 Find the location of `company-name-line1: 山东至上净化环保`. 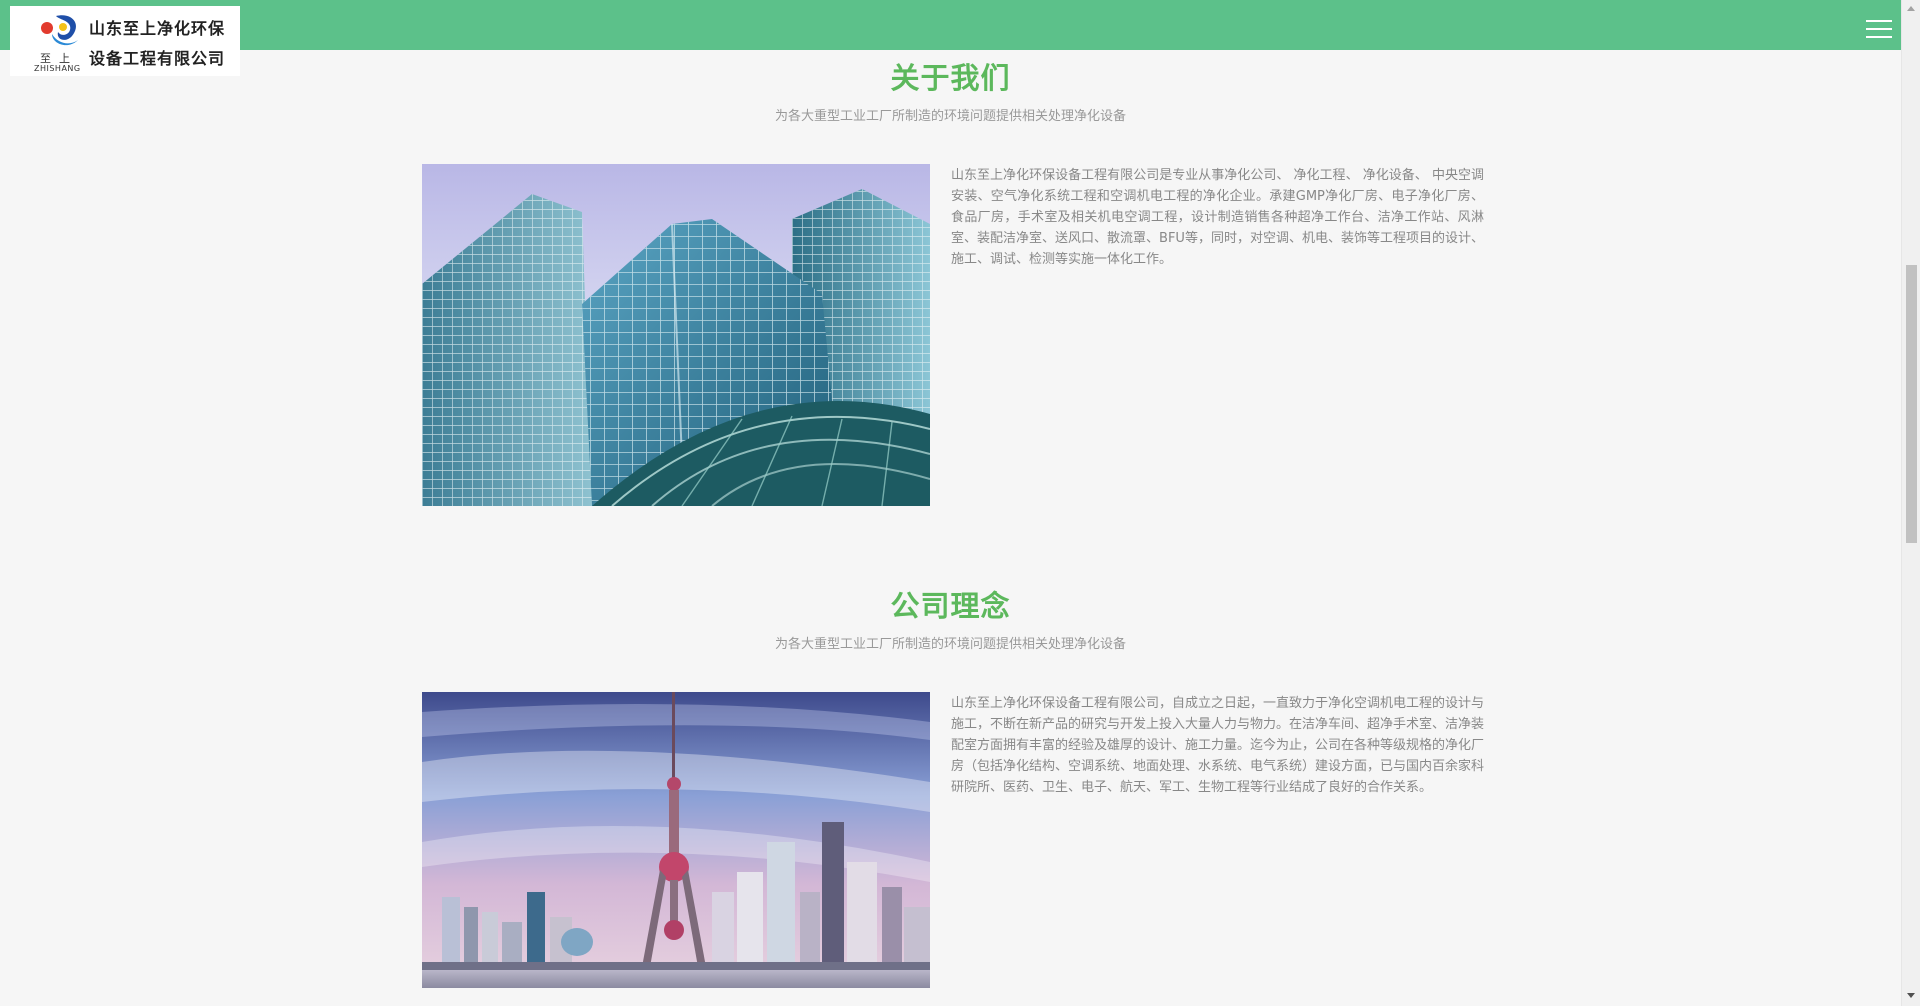

company-name-line1: 山东至上净化环保 is located at coordinates (157, 28).